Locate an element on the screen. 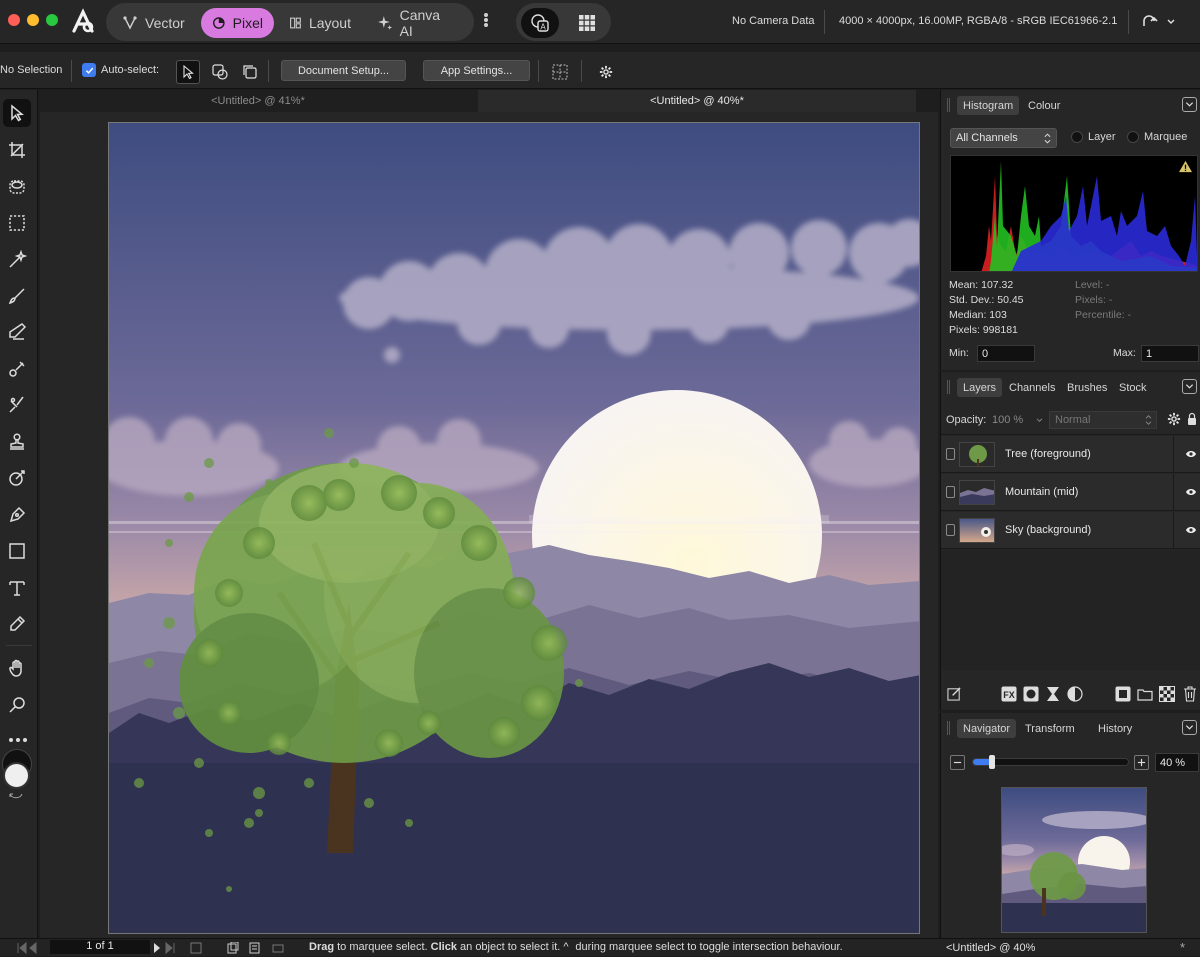 The image size is (1200, 957). swap-colors-icon is located at coordinates (16, 794).